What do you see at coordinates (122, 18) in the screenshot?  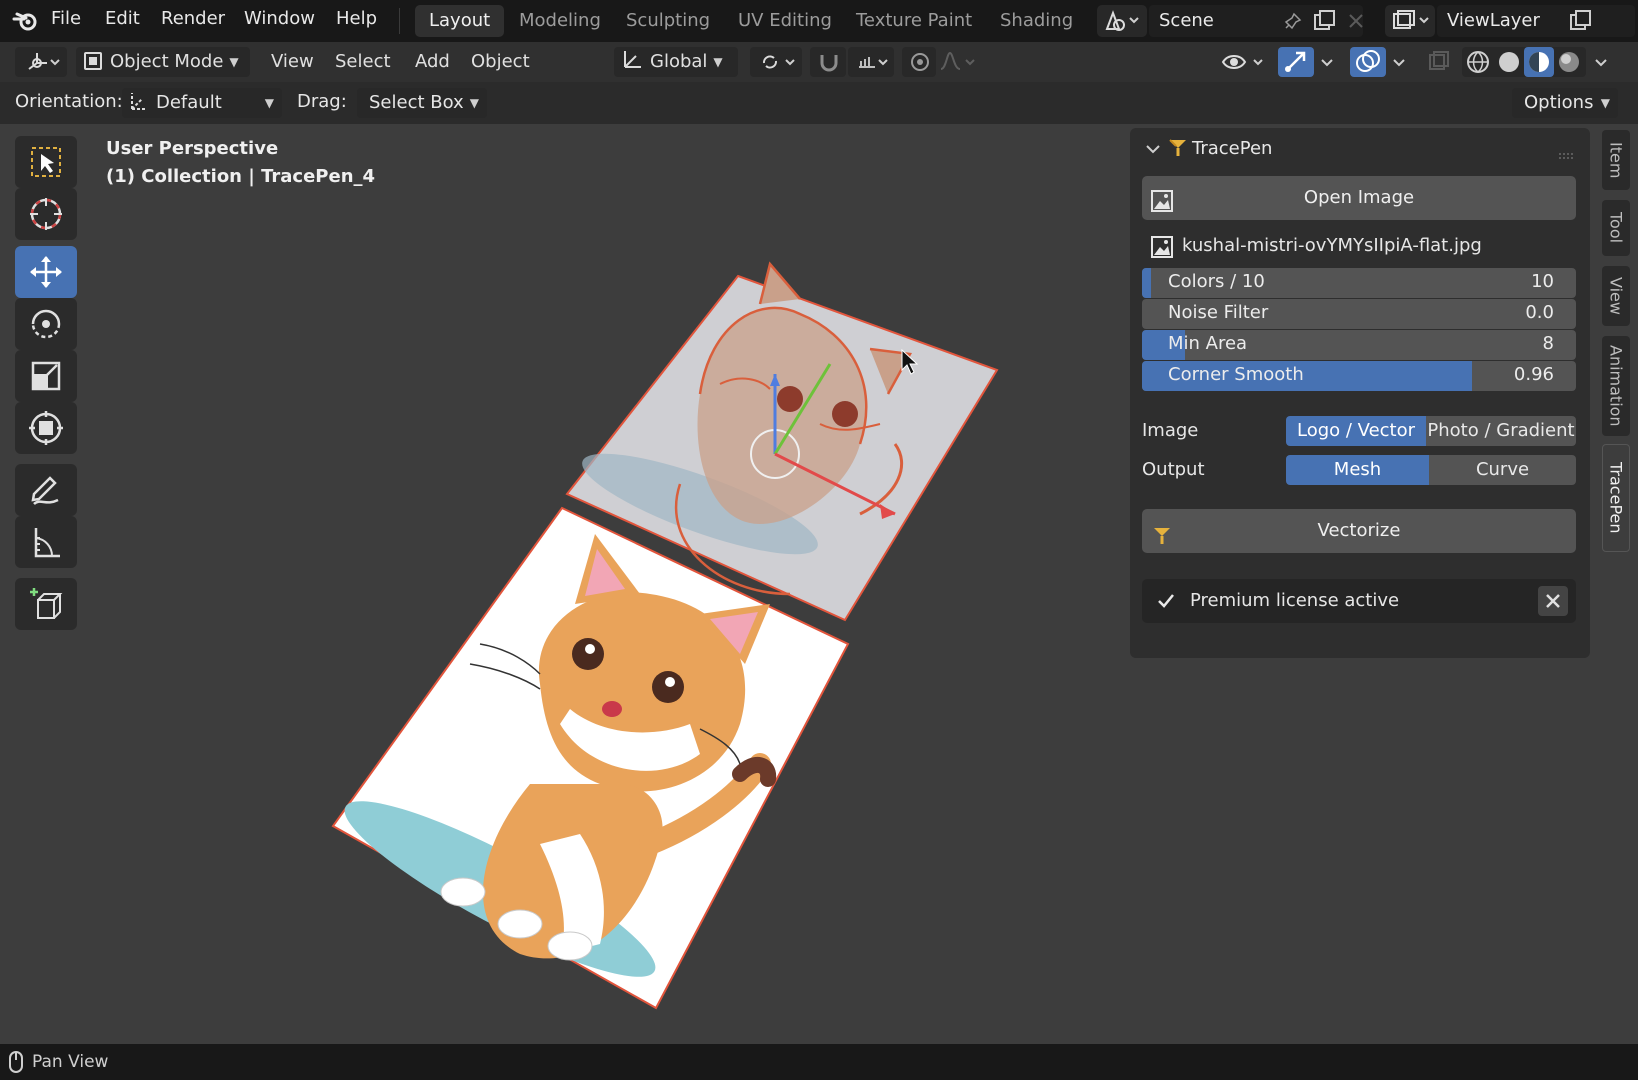 I see `menu-edit: Edit` at bounding box center [122, 18].